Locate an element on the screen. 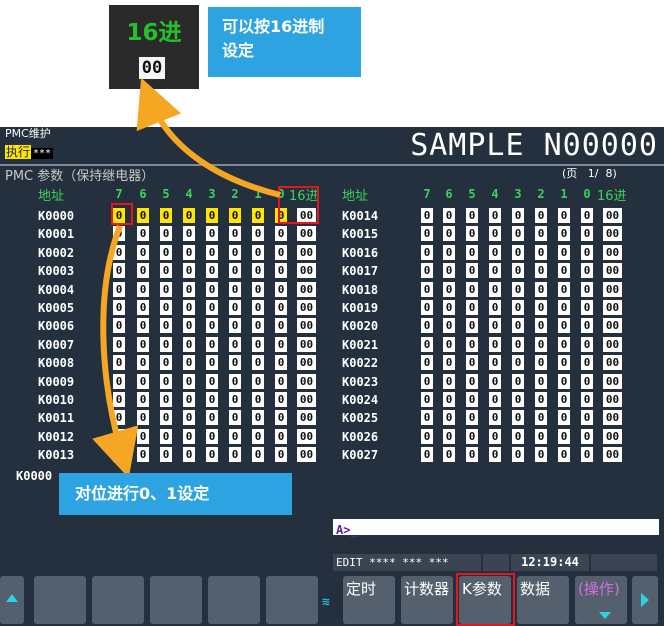 The image size is (664, 626). arrow-to-hex-zoom is located at coordinates (208, 137).